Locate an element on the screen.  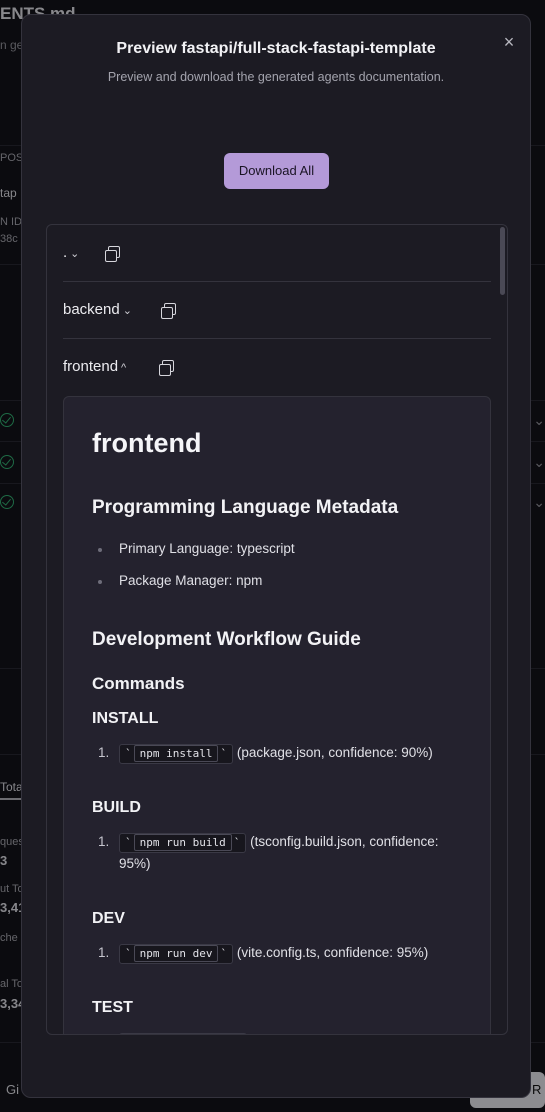
section-toggle: frontend ^ is located at coordinates (94, 366).